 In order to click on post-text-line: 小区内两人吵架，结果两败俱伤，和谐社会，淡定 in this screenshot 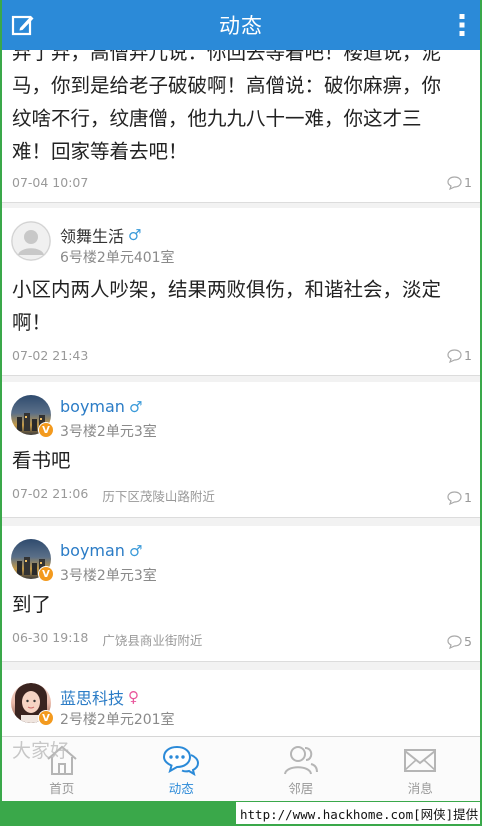, I will do `click(227, 289)`.